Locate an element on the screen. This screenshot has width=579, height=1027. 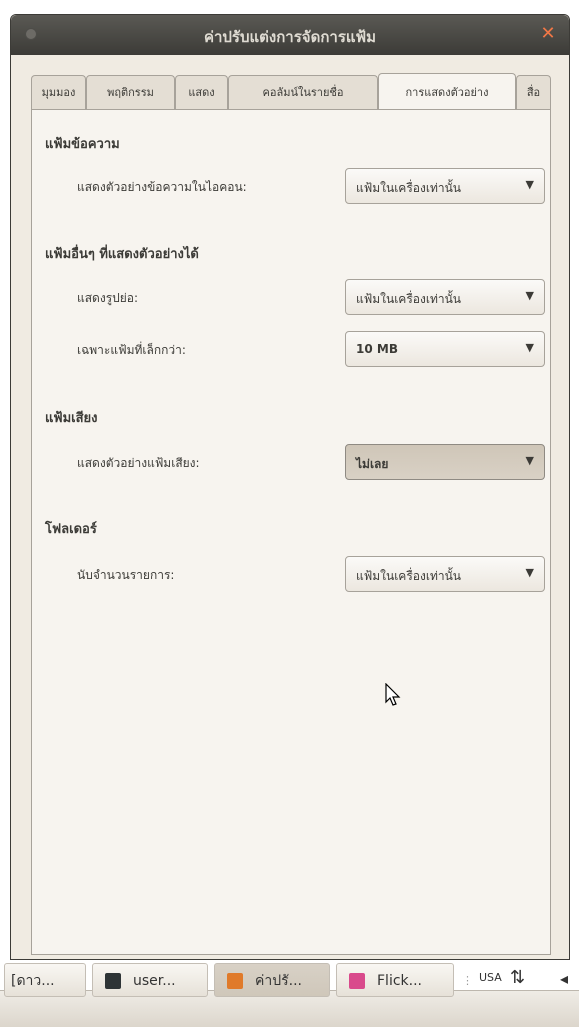
preferences-icon is located at coordinates (235, 981).